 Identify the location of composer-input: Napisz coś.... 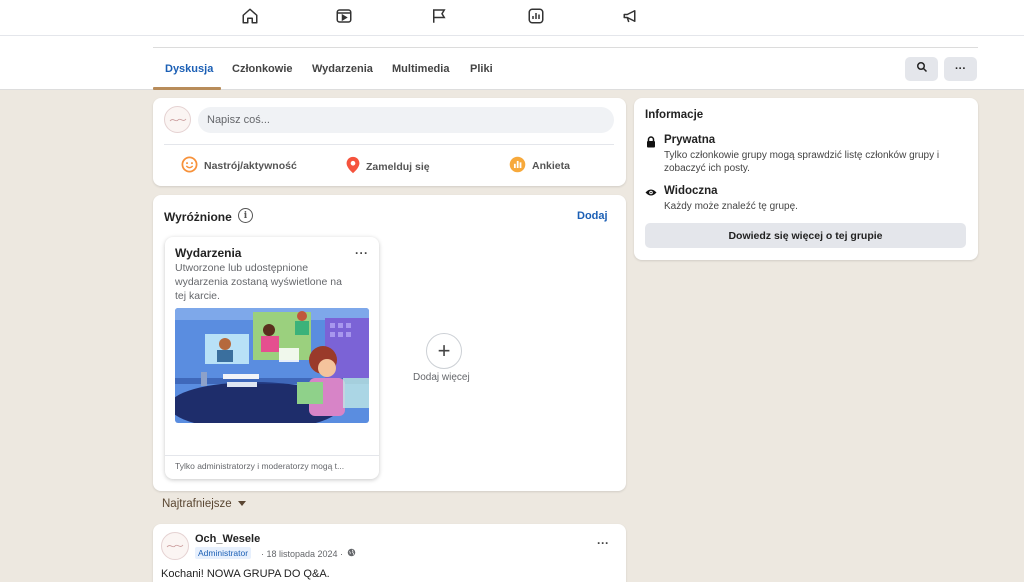
(406, 120).